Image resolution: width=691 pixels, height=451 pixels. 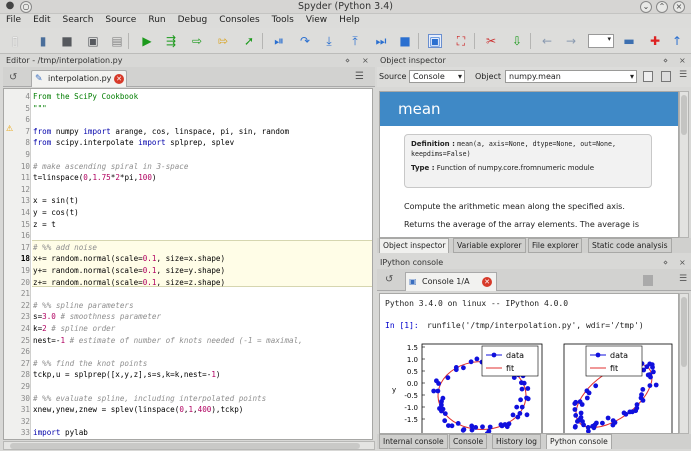 What do you see at coordinates (534, 280) in the screenshot?
I see `console-tab-bar: ↺ ▣ Console 1/A ✕ ☰` at bounding box center [534, 280].